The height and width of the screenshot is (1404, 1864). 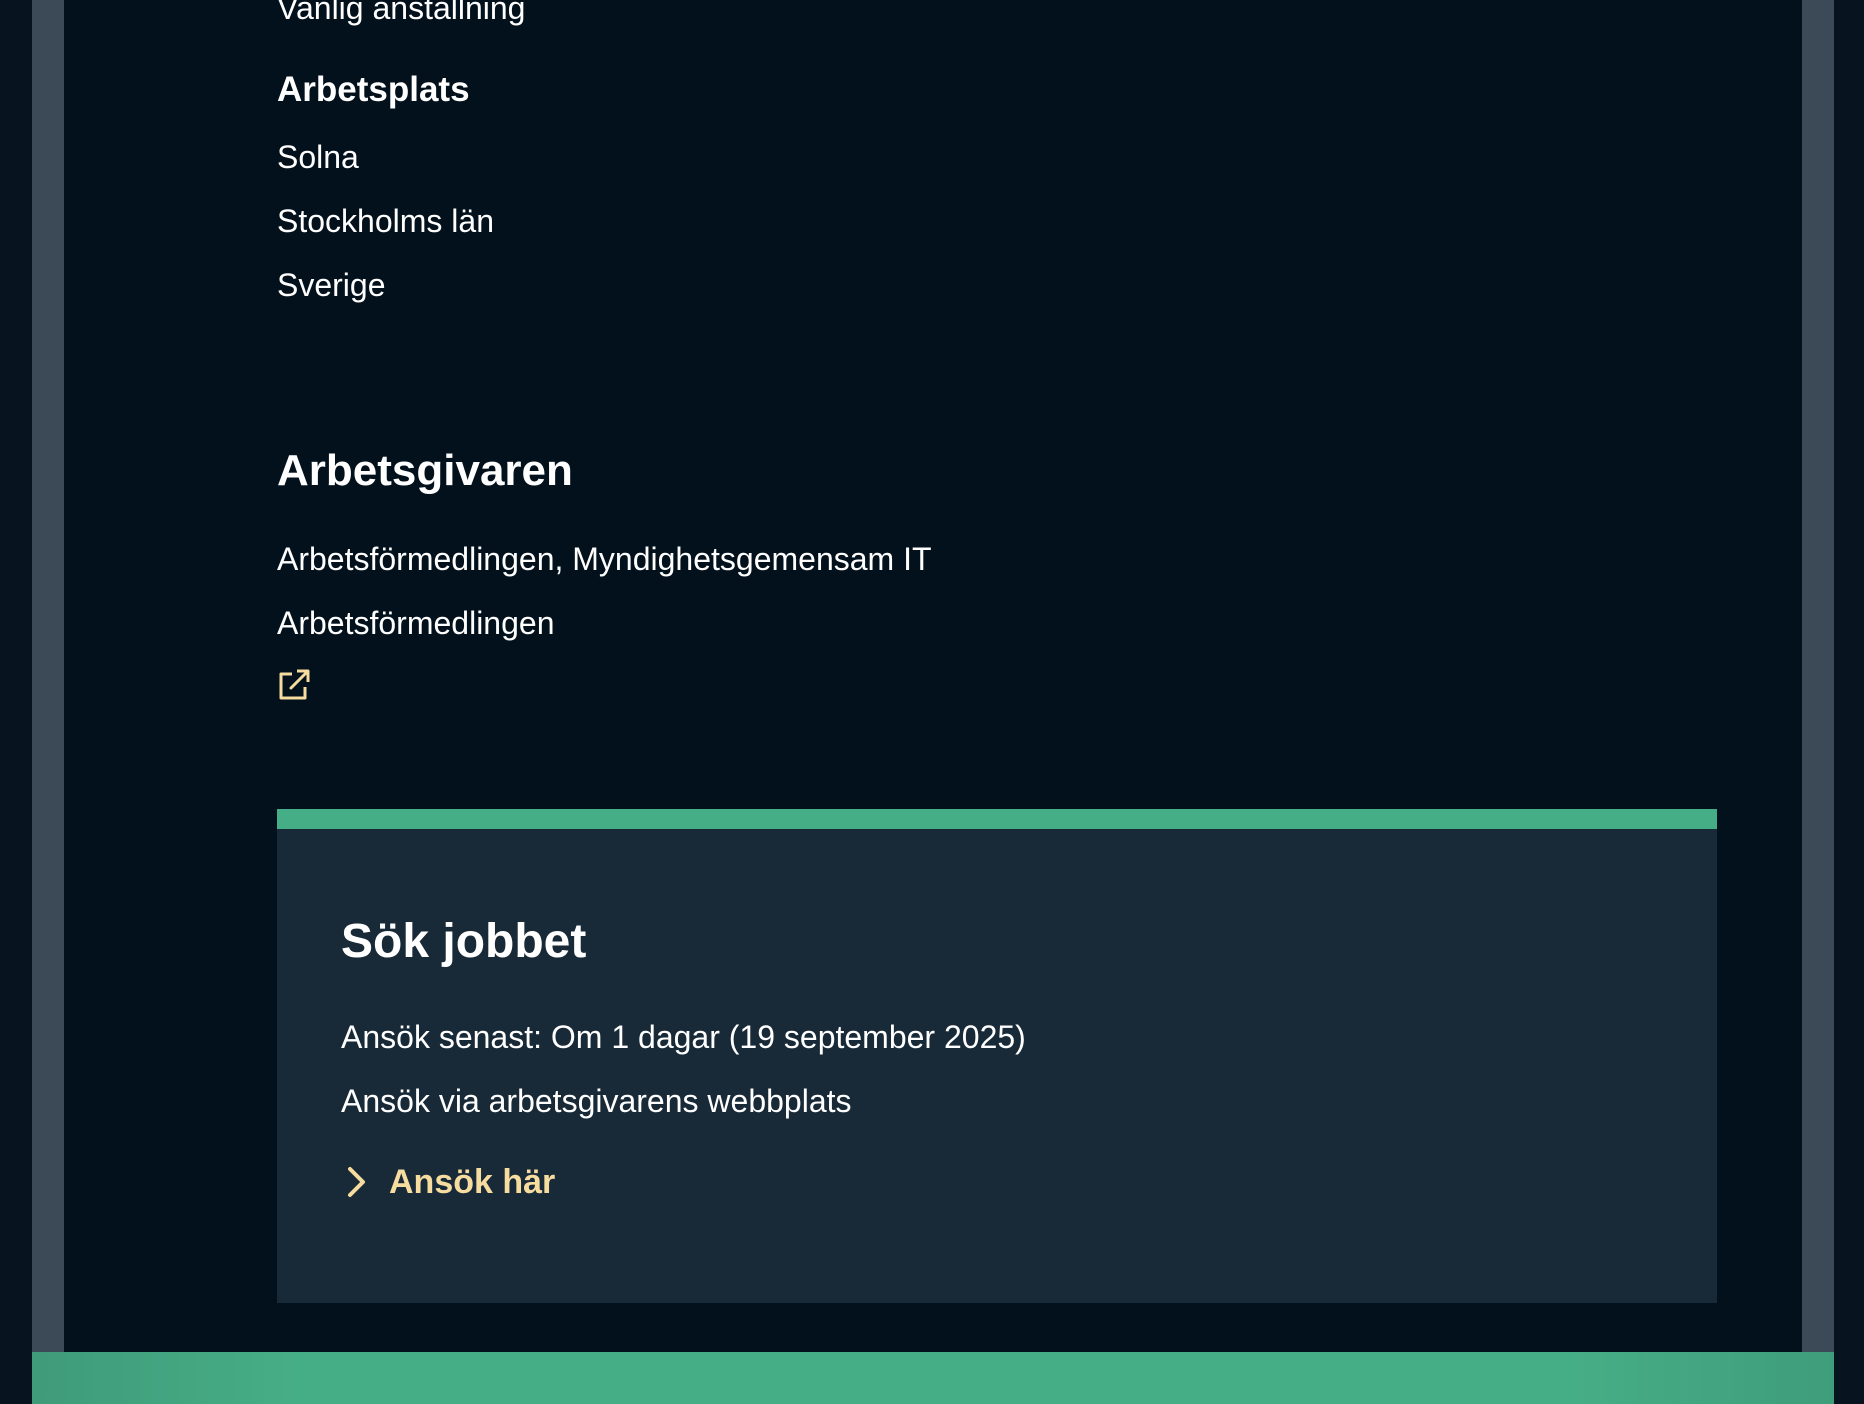 I want to click on workplace-country: Sverige, so click(x=331, y=285).